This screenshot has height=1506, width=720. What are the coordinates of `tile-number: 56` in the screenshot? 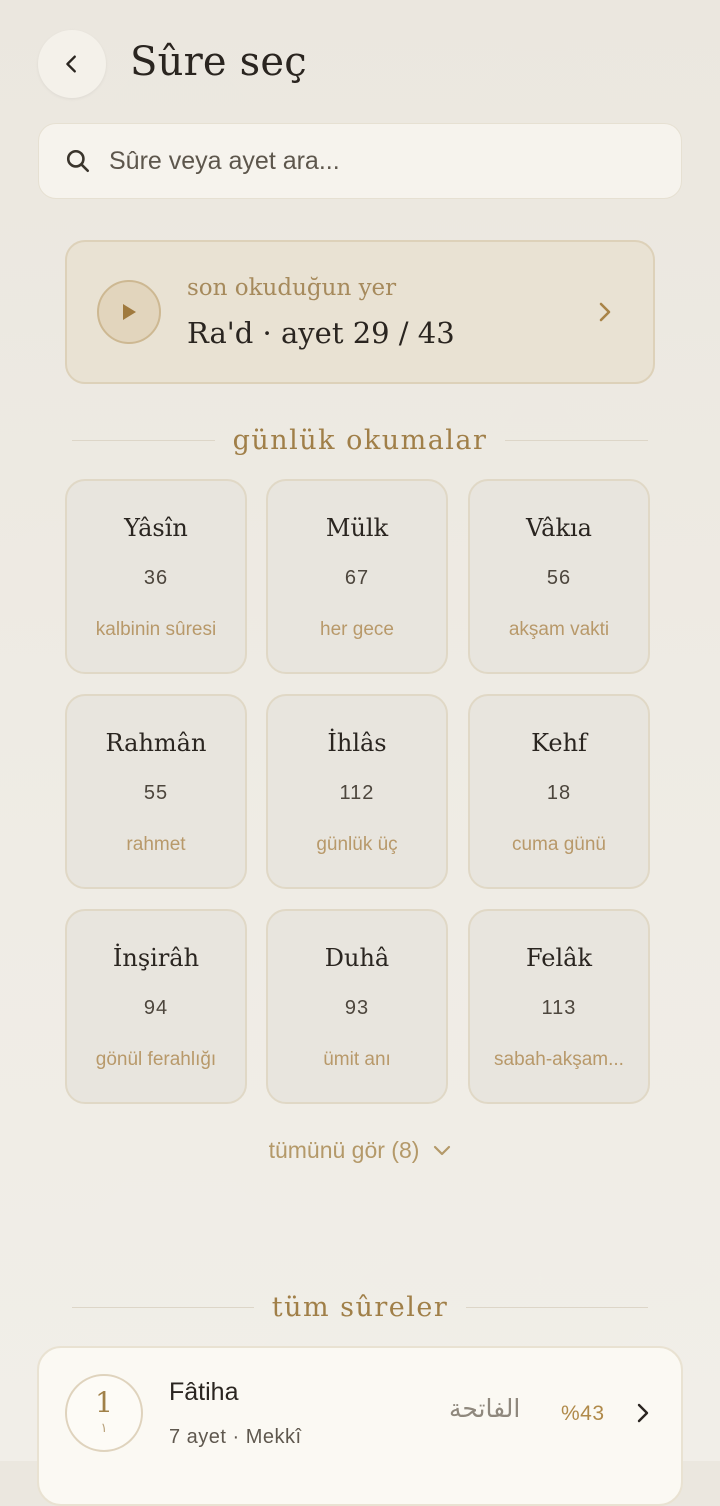 It's located at (559, 578).